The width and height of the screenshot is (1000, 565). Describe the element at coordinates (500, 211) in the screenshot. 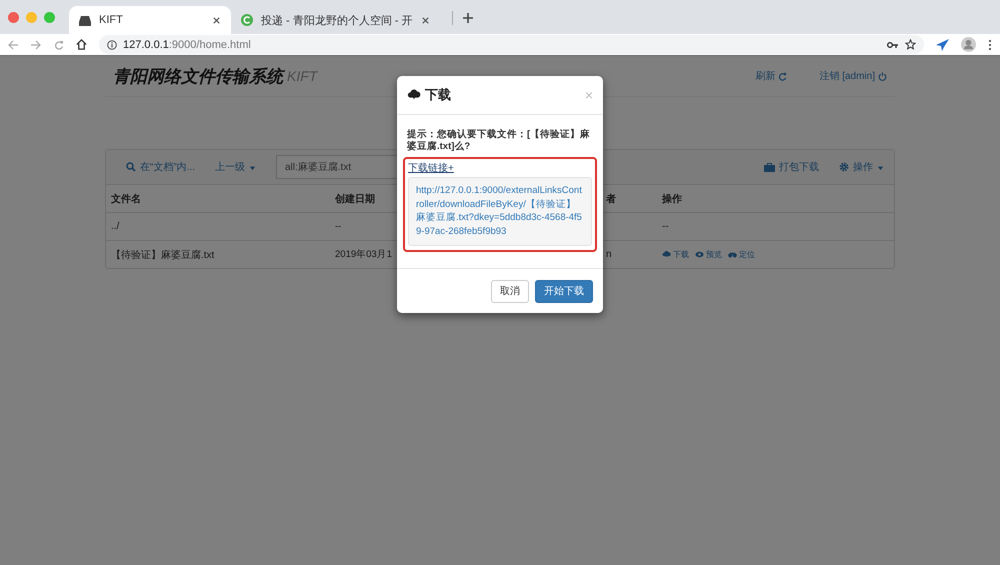

I see `download-url: http://127.0.0.1:9000/externalLinksController/downloadFileByKey/【待验证】麻婆豆腐.txt?dkey=5ddb8d3c-4568-4f59-97ac-268feb5f9b93` at that location.